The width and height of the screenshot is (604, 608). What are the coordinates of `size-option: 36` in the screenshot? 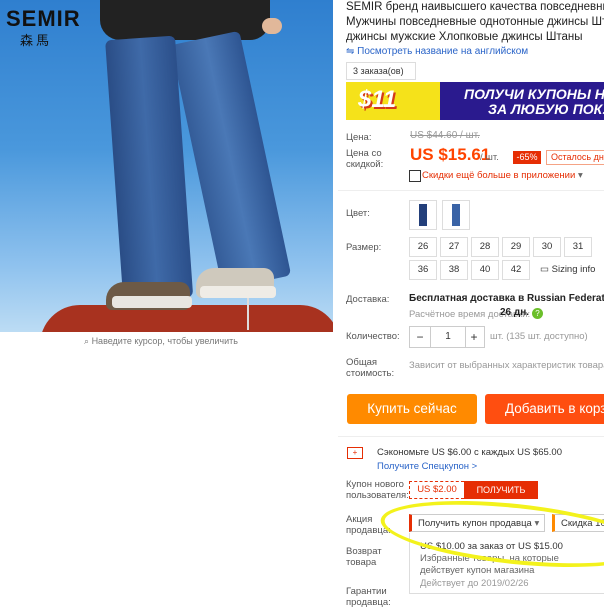 It's located at (423, 270).